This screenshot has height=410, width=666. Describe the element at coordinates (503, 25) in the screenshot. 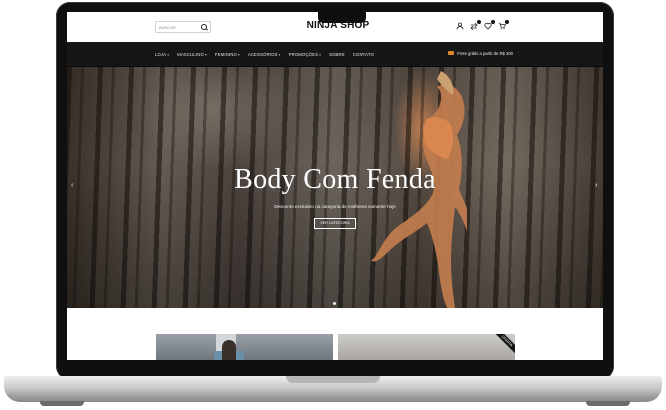

I see `cart-icon` at that location.